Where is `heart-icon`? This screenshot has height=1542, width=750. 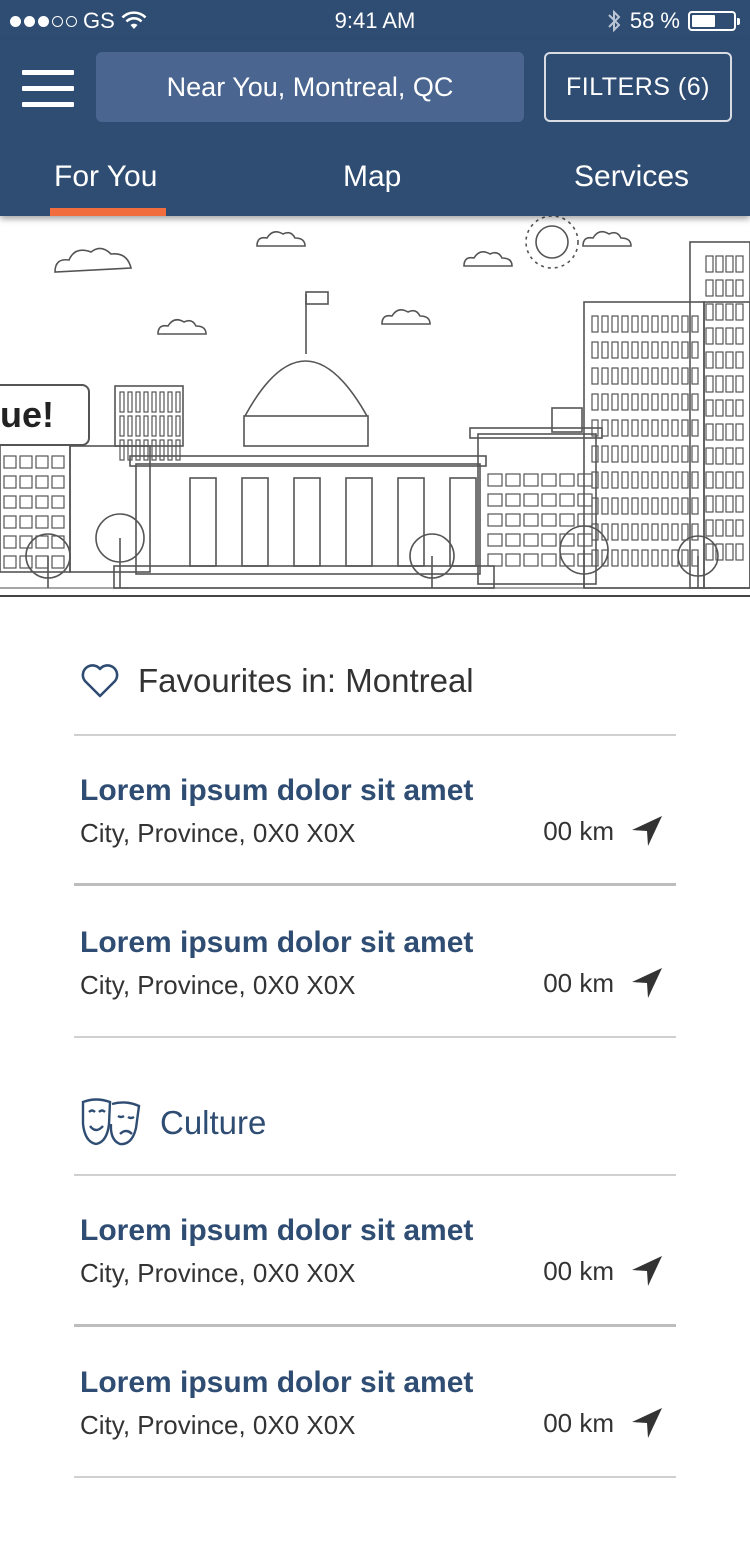 heart-icon is located at coordinates (100, 681).